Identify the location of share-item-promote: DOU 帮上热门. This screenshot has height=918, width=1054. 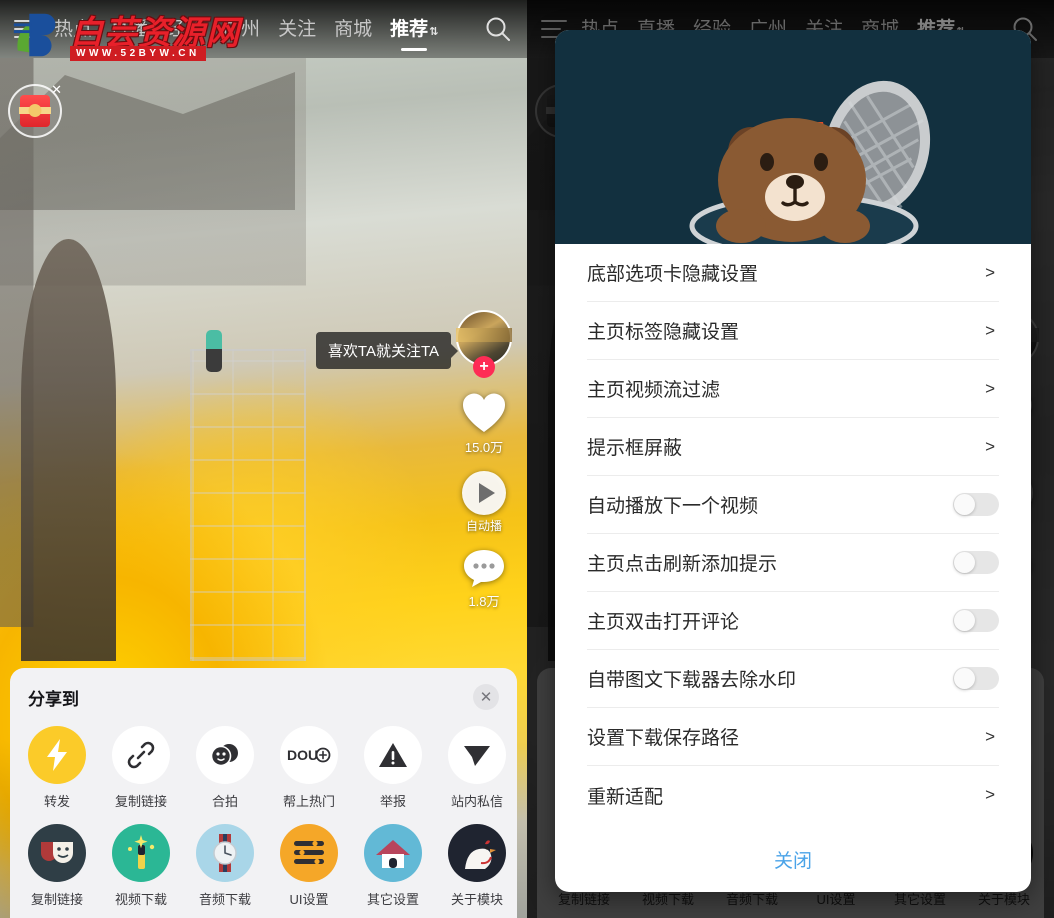
(309, 768).